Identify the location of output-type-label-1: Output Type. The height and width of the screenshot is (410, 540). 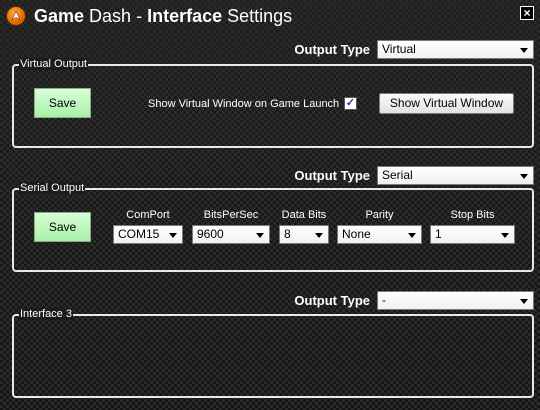
(332, 49).